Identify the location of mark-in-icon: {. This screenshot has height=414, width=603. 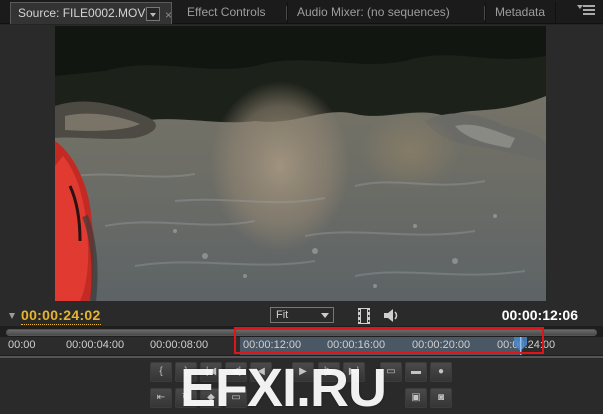
(161, 372).